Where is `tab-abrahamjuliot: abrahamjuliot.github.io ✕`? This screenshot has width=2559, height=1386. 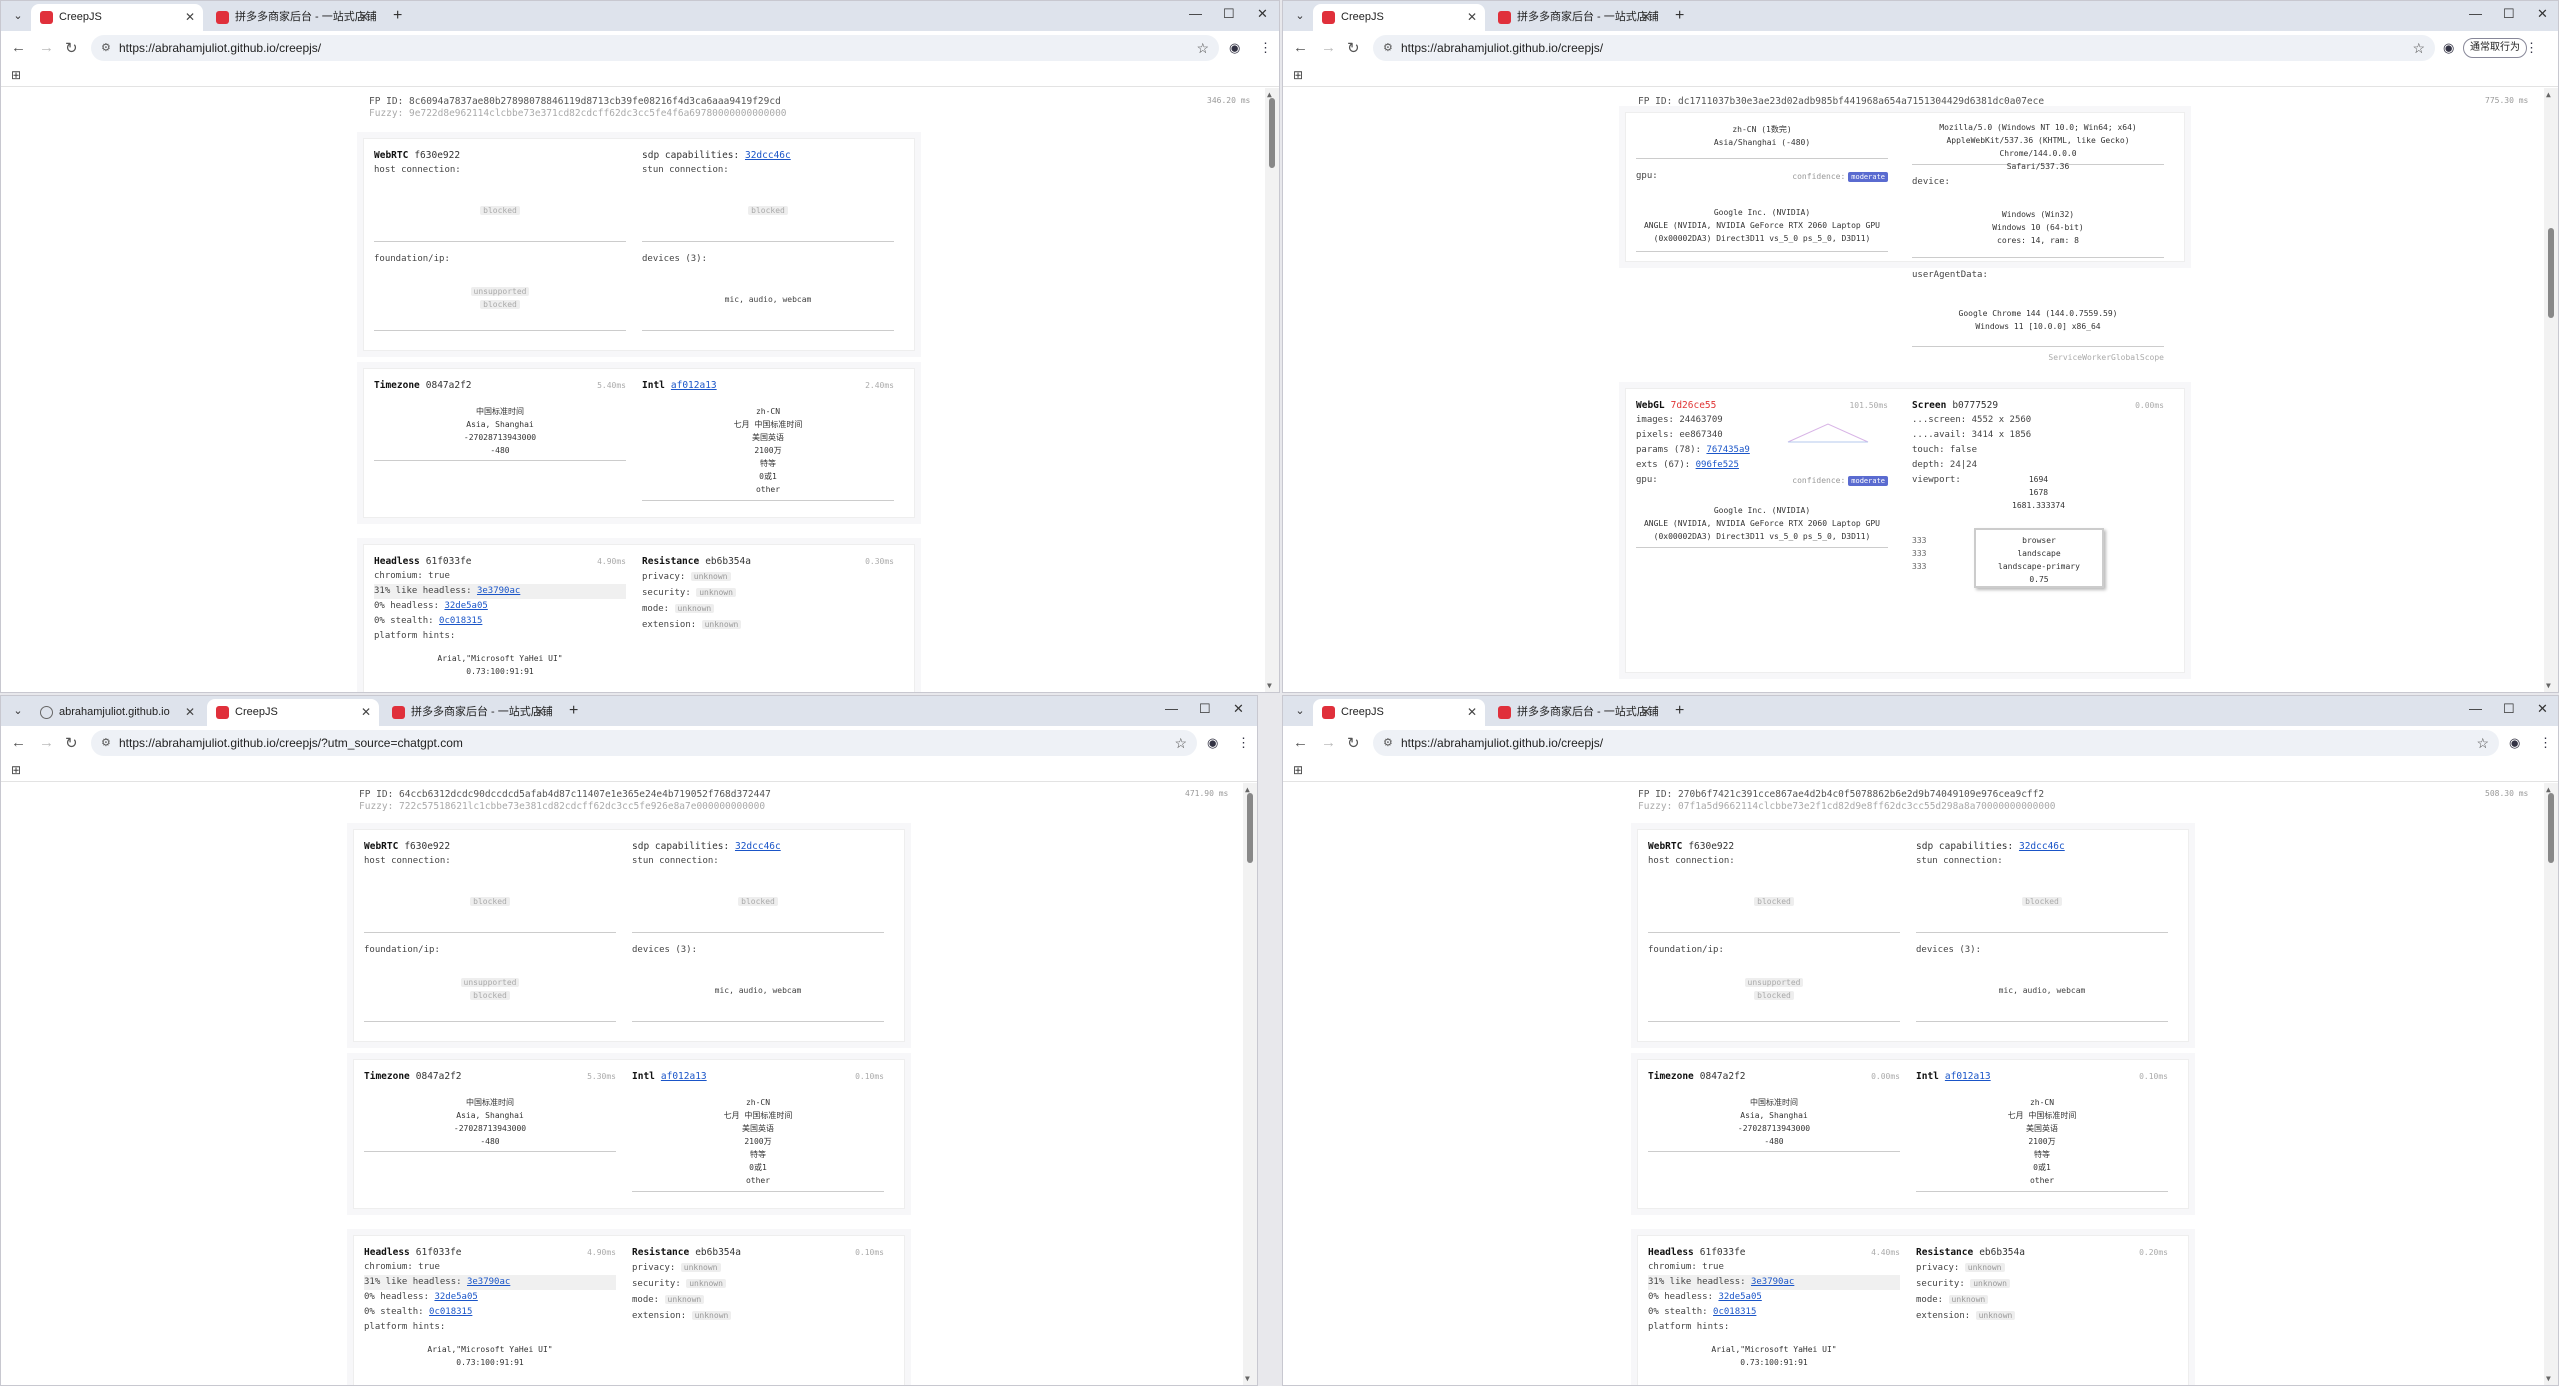 tab-abrahamjuliot: abrahamjuliot.github.io ✕ is located at coordinates (117, 712).